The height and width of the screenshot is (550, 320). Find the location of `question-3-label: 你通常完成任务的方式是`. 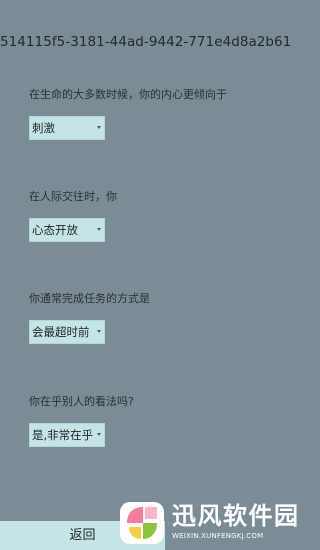

question-3-label: 你通常完成任务的方式是 is located at coordinates (89, 298).